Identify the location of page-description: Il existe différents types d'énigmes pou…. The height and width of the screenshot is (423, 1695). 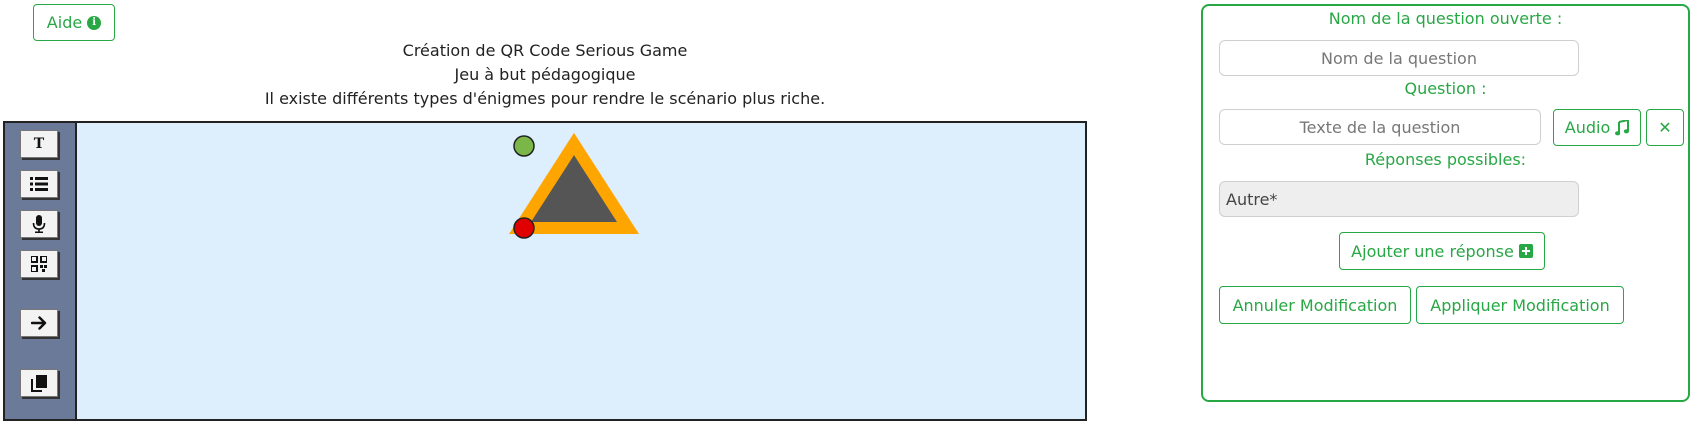
(545, 98).